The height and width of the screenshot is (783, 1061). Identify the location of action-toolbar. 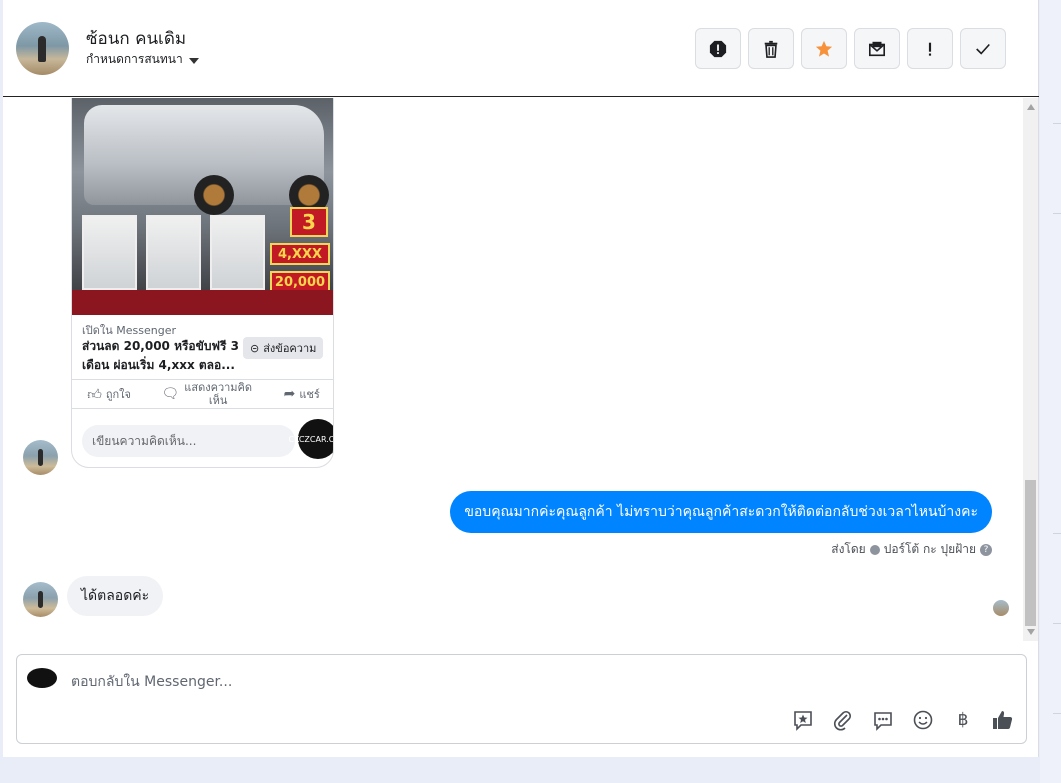
(850, 48).